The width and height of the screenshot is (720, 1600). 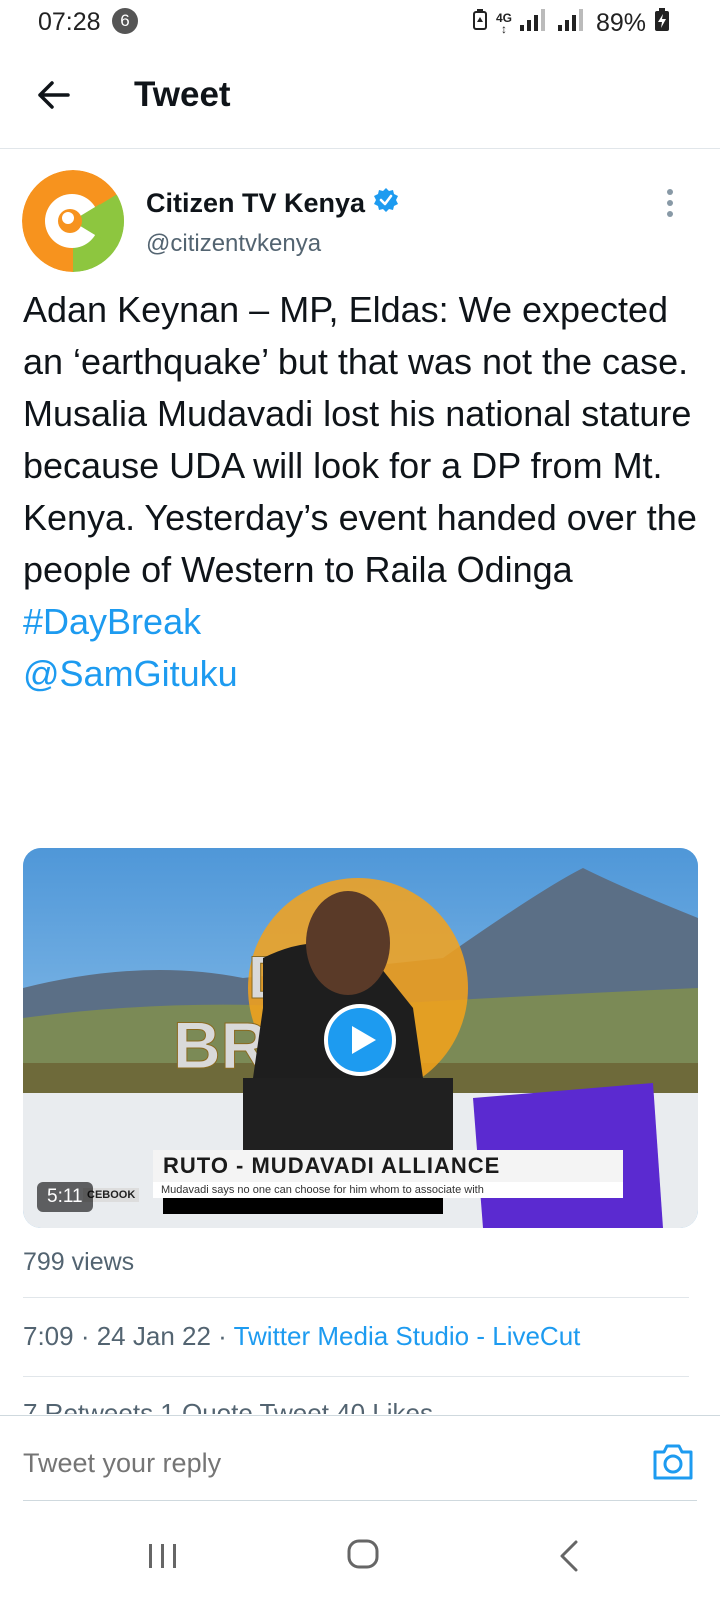 I want to click on reply-input, so click(x=303, y=1463).